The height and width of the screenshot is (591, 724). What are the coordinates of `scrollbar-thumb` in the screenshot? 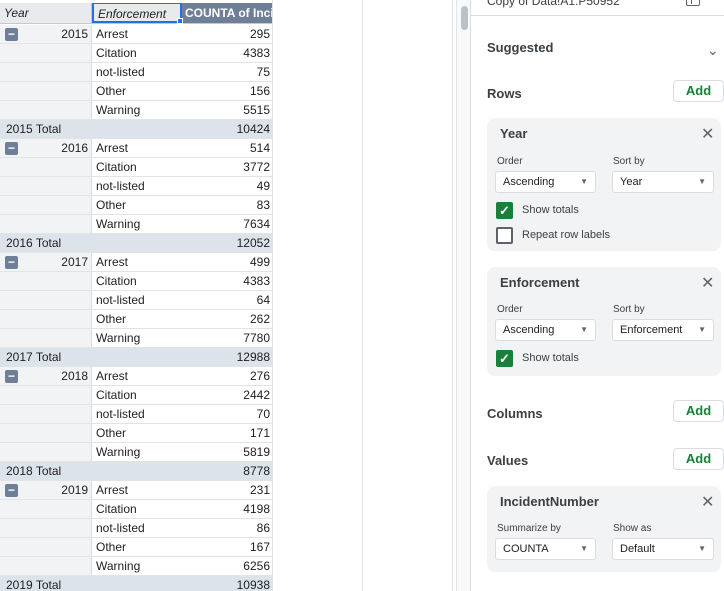 It's located at (464, 18).